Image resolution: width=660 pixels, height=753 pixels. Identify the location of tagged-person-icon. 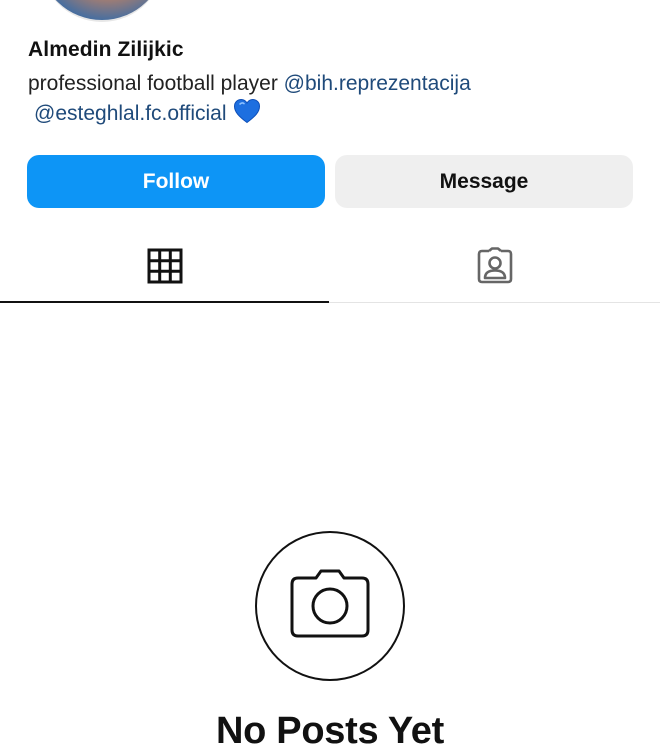
(495, 268).